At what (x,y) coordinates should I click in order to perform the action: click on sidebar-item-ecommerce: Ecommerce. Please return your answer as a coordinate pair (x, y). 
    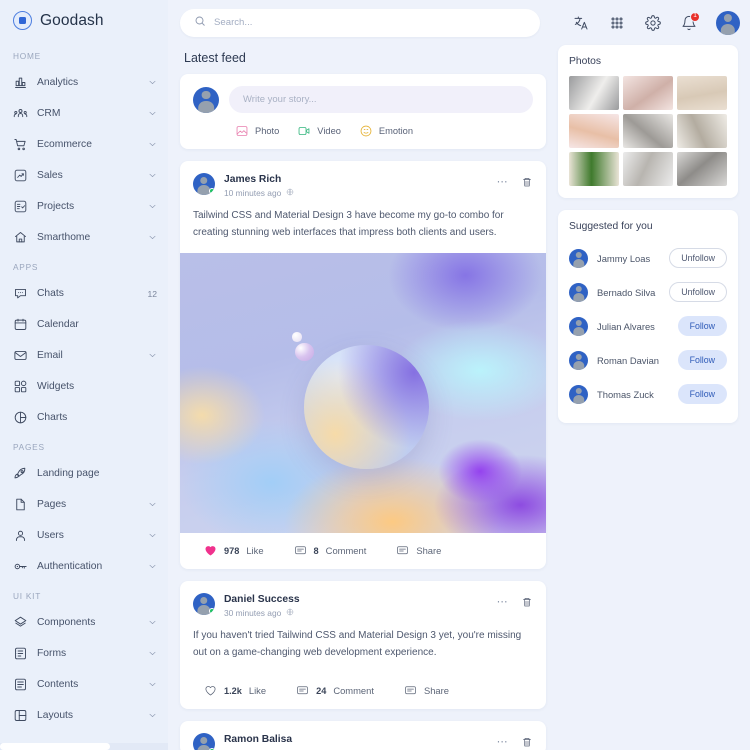
    Looking at the image, I should click on (84, 144).